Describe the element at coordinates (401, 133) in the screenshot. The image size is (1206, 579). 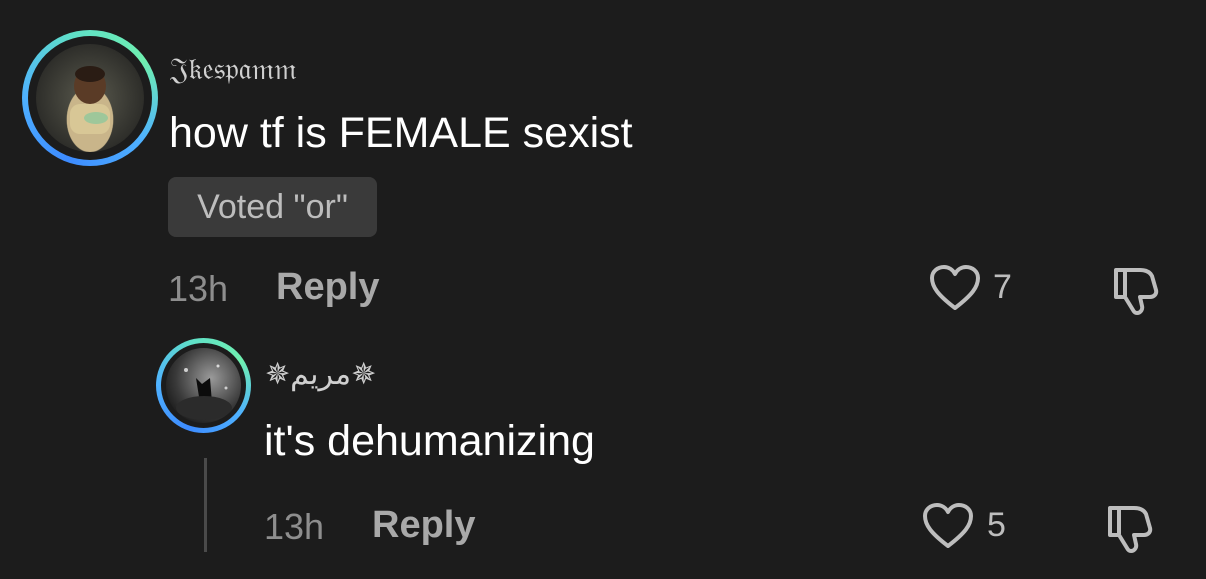
I see `comment-text: how tf is FEMALE sexist` at that location.